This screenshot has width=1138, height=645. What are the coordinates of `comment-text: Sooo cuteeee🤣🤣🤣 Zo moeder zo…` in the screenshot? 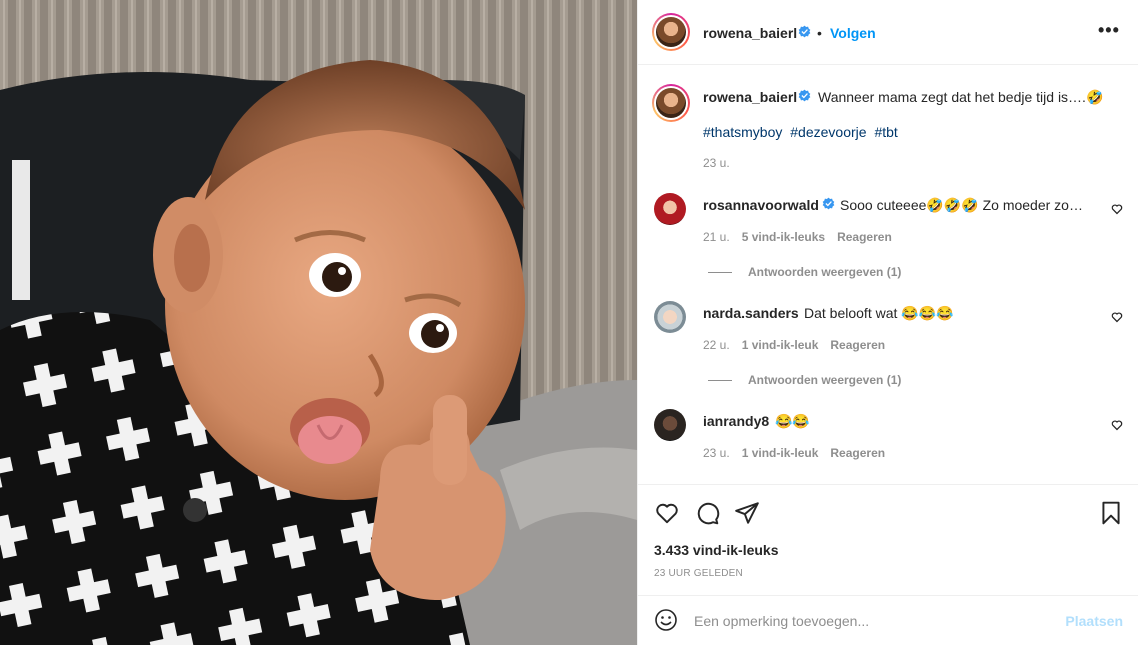 It's located at (961, 205).